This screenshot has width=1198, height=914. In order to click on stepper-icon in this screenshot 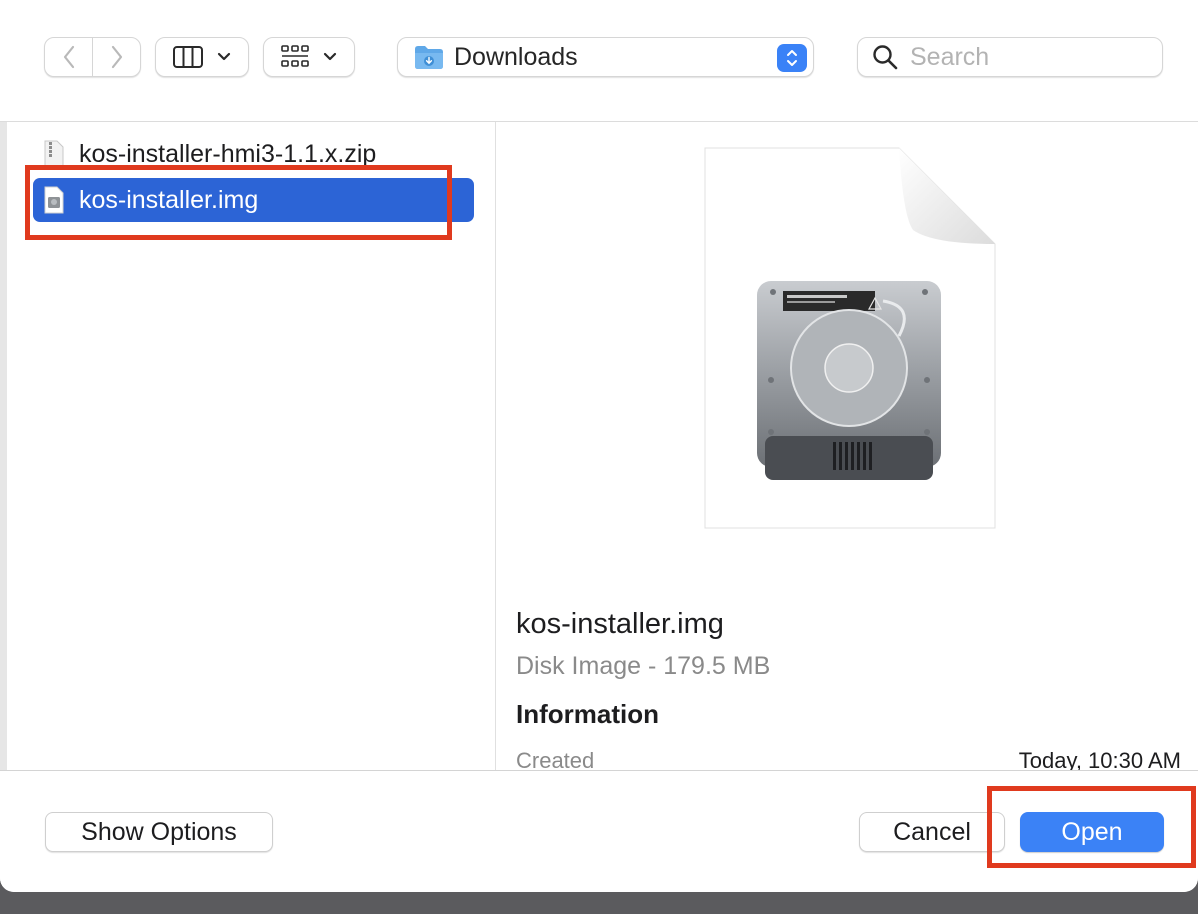, I will do `click(792, 58)`.